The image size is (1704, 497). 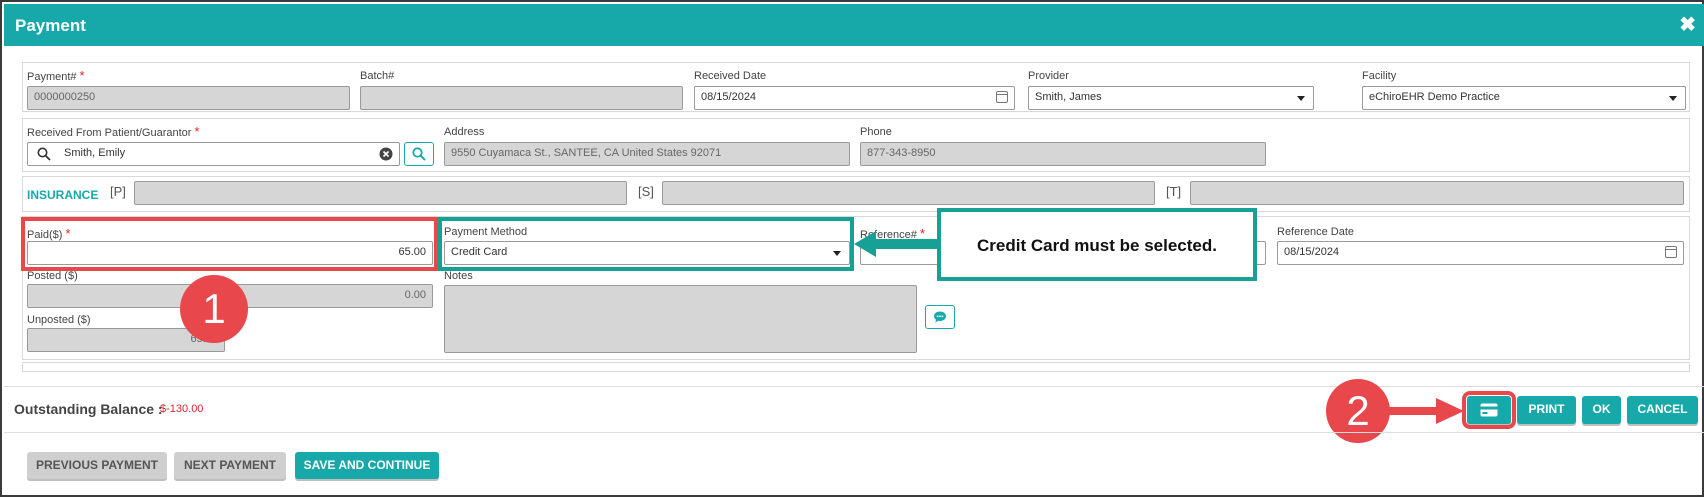 What do you see at coordinates (97, 465) in the screenshot?
I see `previous-payment-button: PREVIOUS PAYMENT` at bounding box center [97, 465].